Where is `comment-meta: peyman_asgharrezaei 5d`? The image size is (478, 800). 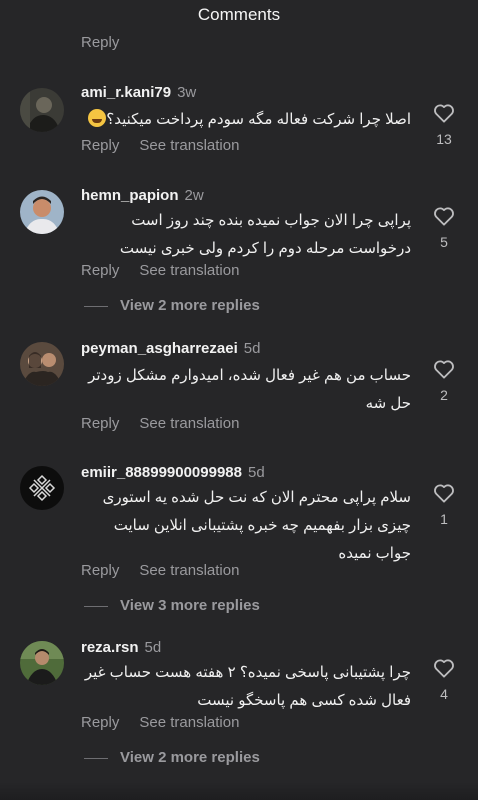 comment-meta: peyman_asgharrezaei 5d is located at coordinates (170, 348).